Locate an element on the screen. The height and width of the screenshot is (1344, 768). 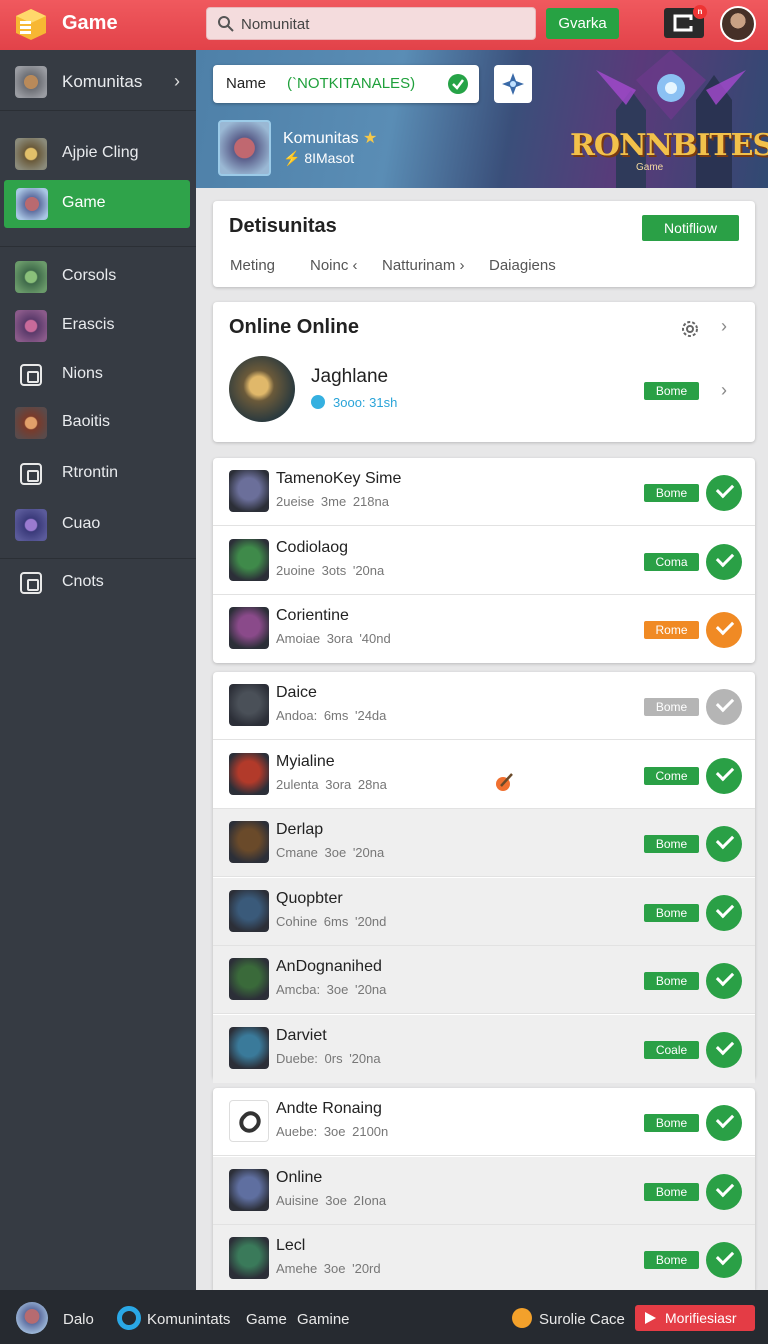
list-item-meta: Cohine 6ms '20nd is located at coordinates (331, 921).